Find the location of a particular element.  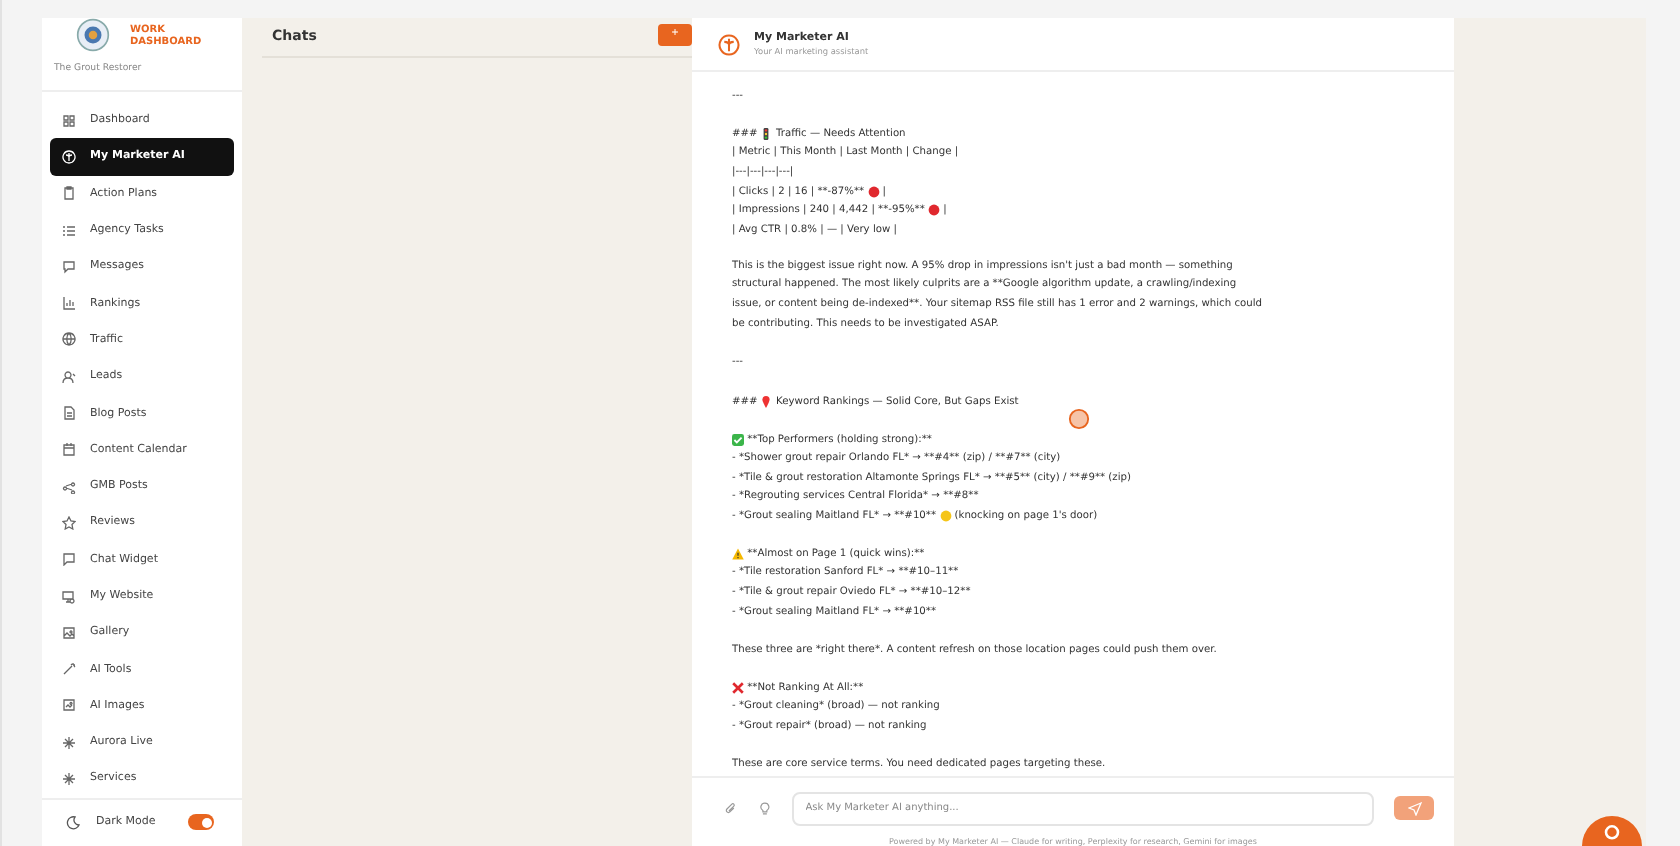

pin-icon is located at coordinates (766, 401).